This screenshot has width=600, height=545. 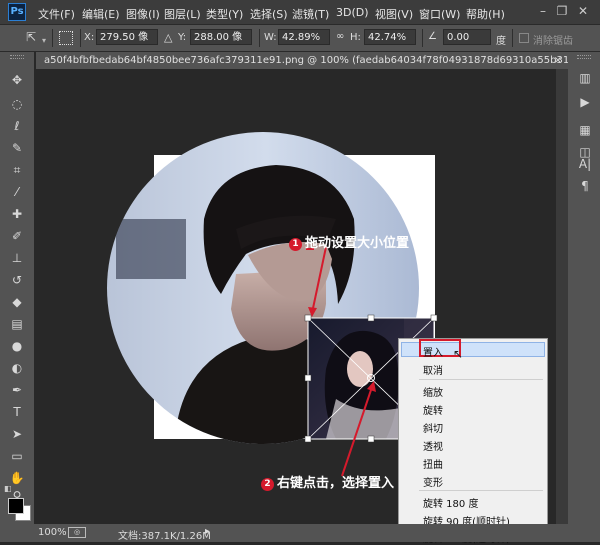 I want to click on move-tool-icon: ✥, so click(x=17, y=80).